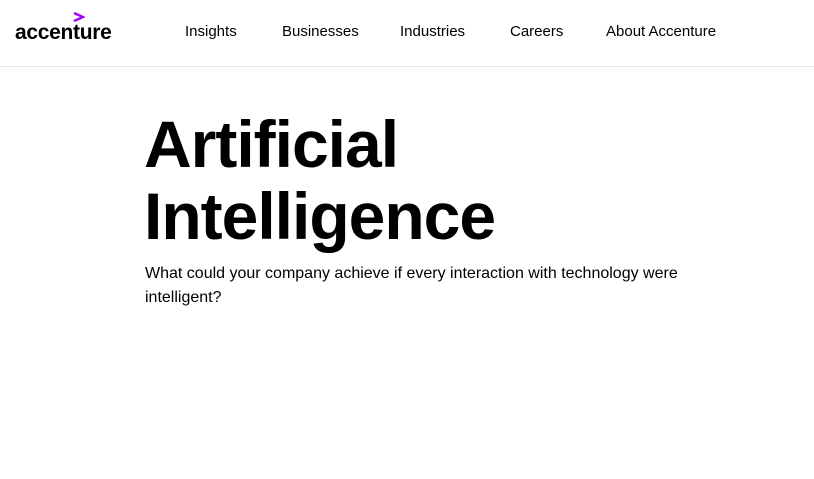  I want to click on nav-item-industries: Industries, so click(432, 32).